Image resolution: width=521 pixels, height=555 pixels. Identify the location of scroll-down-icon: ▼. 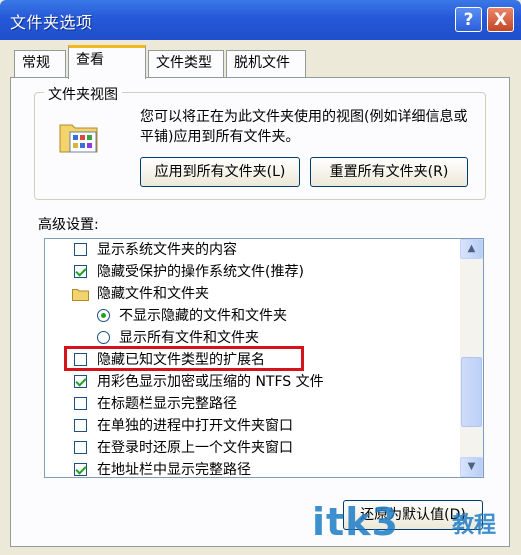
(471, 467).